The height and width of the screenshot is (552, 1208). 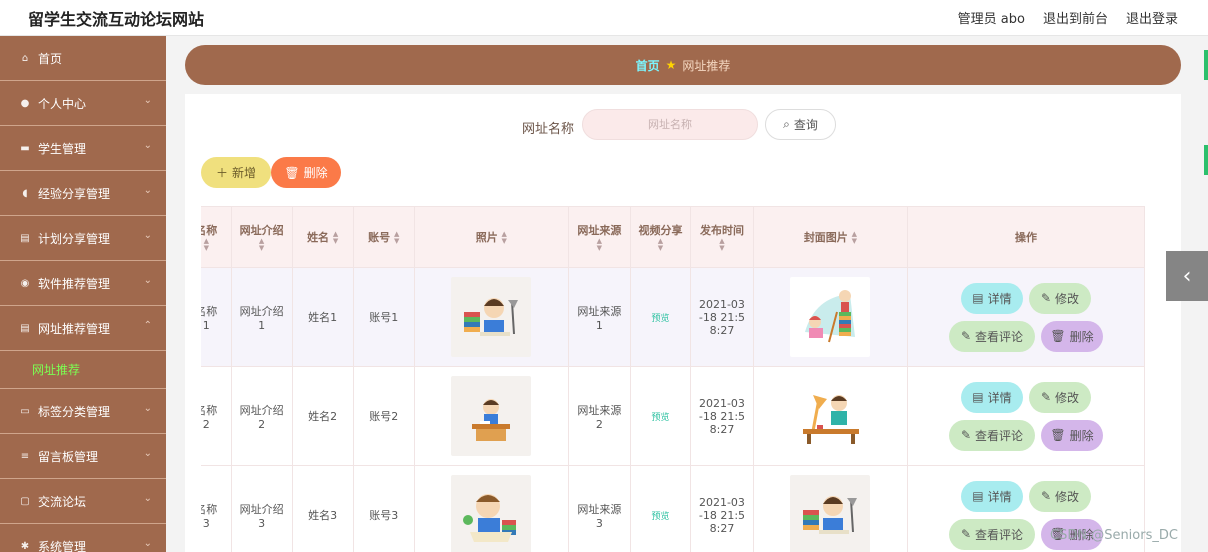 What do you see at coordinates (383, 416) in the screenshot?
I see `cell-account: 账号2` at bounding box center [383, 416].